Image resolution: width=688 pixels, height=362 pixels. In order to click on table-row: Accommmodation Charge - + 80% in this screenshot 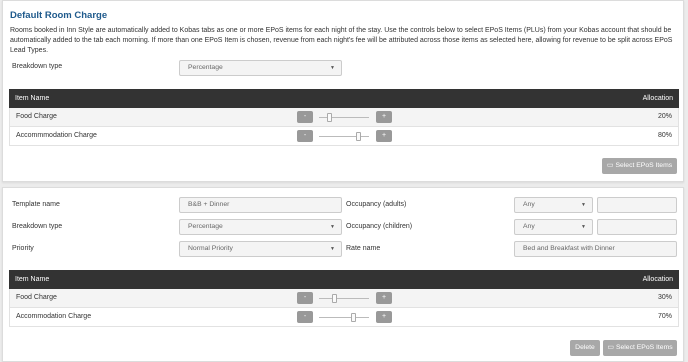, I will do `click(344, 136)`.